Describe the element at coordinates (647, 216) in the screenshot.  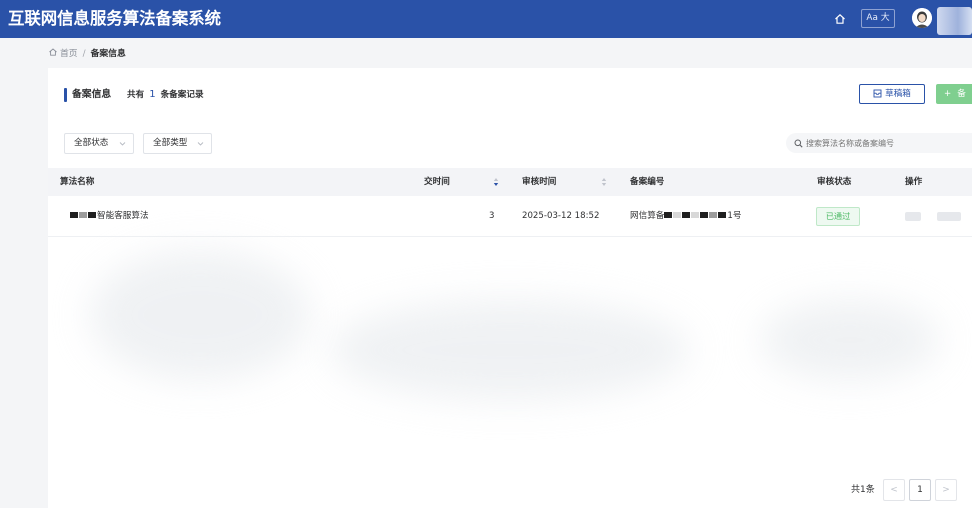
I see `filing-number-prefix: 网信算备` at that location.